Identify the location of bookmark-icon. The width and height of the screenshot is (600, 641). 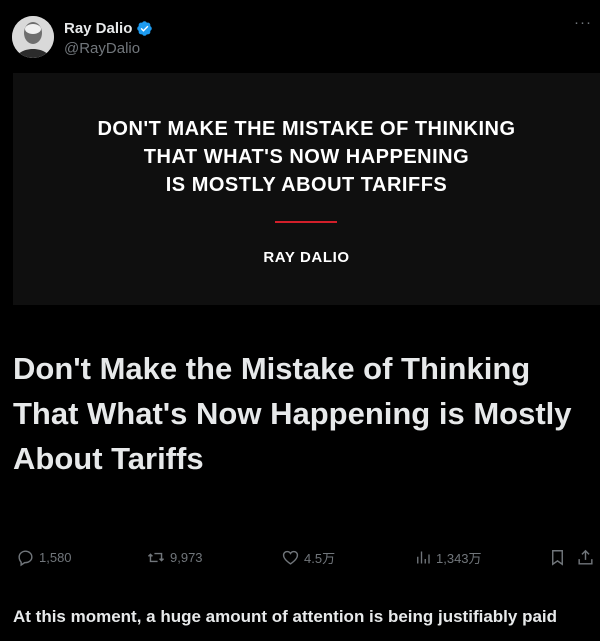
(557, 557).